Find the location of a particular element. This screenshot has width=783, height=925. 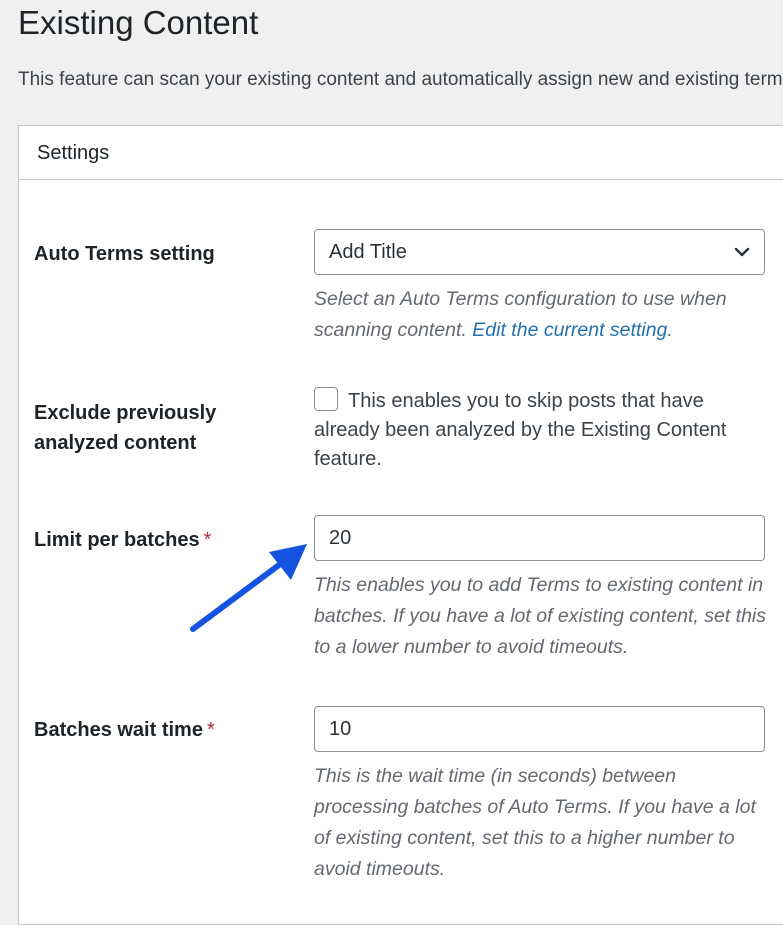

auto-terms-selected-value: Add Title is located at coordinates (368, 251).